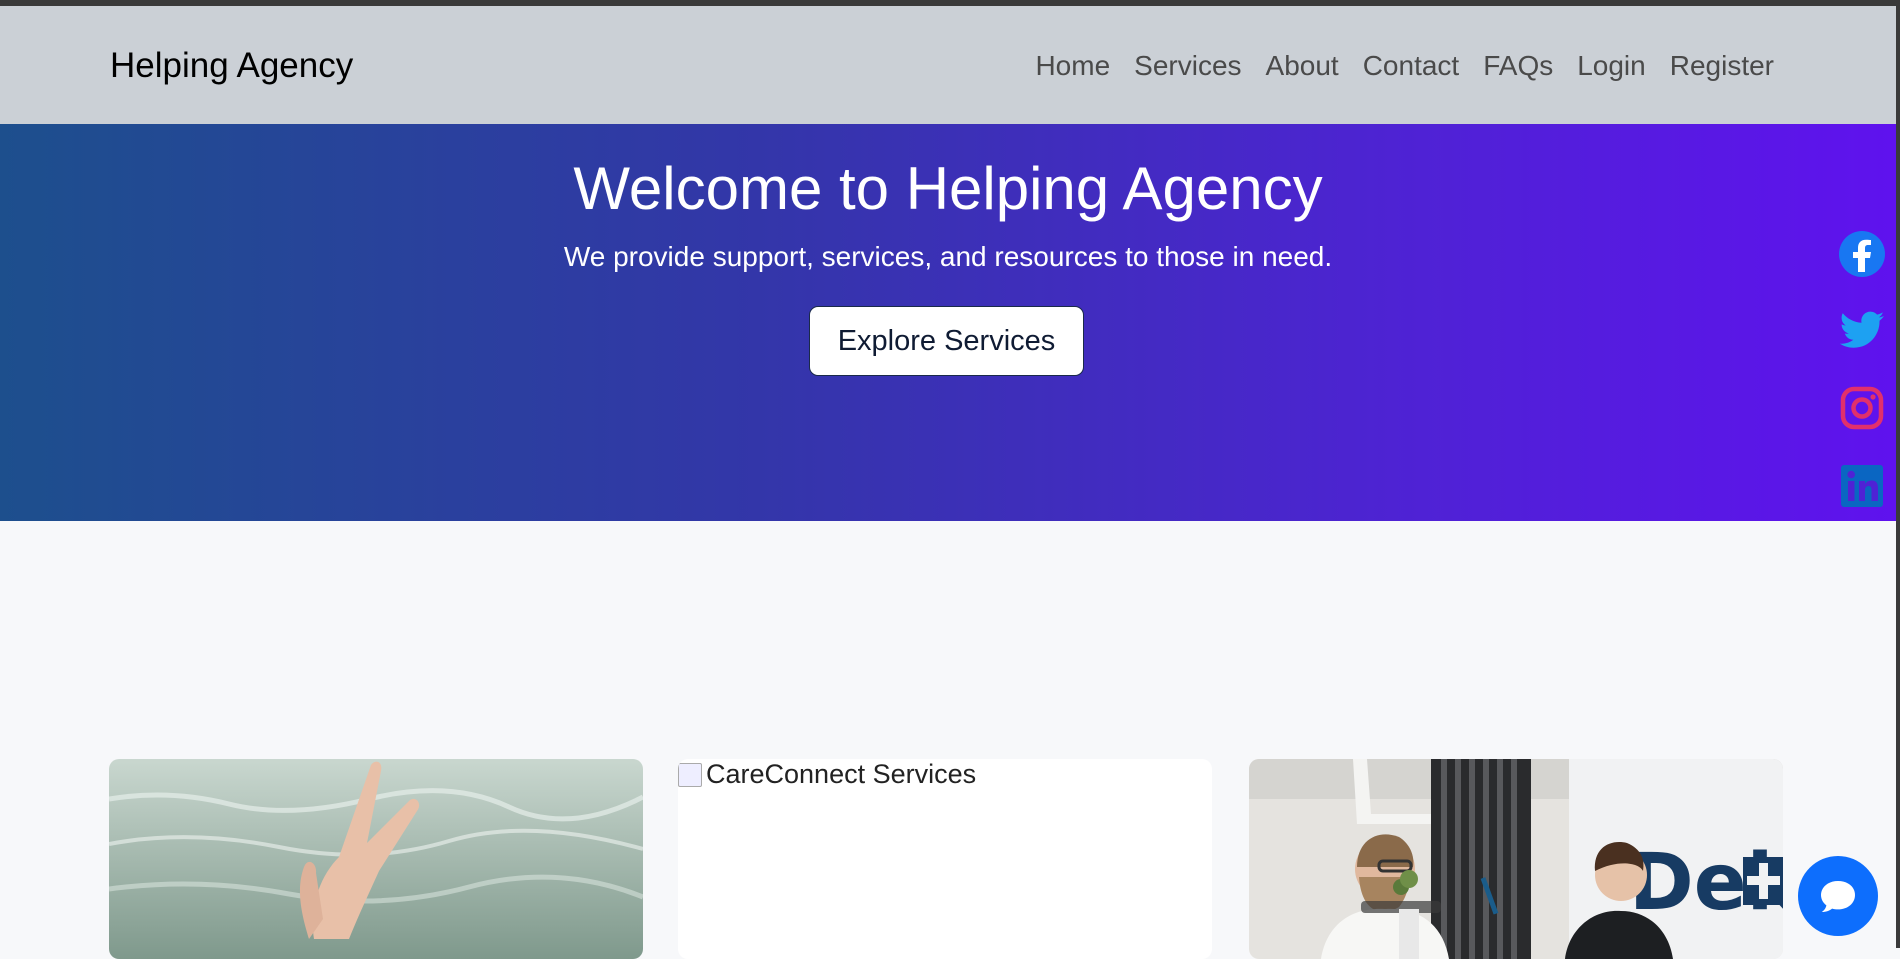  I want to click on chat-bubble-icon, so click(1838, 896).